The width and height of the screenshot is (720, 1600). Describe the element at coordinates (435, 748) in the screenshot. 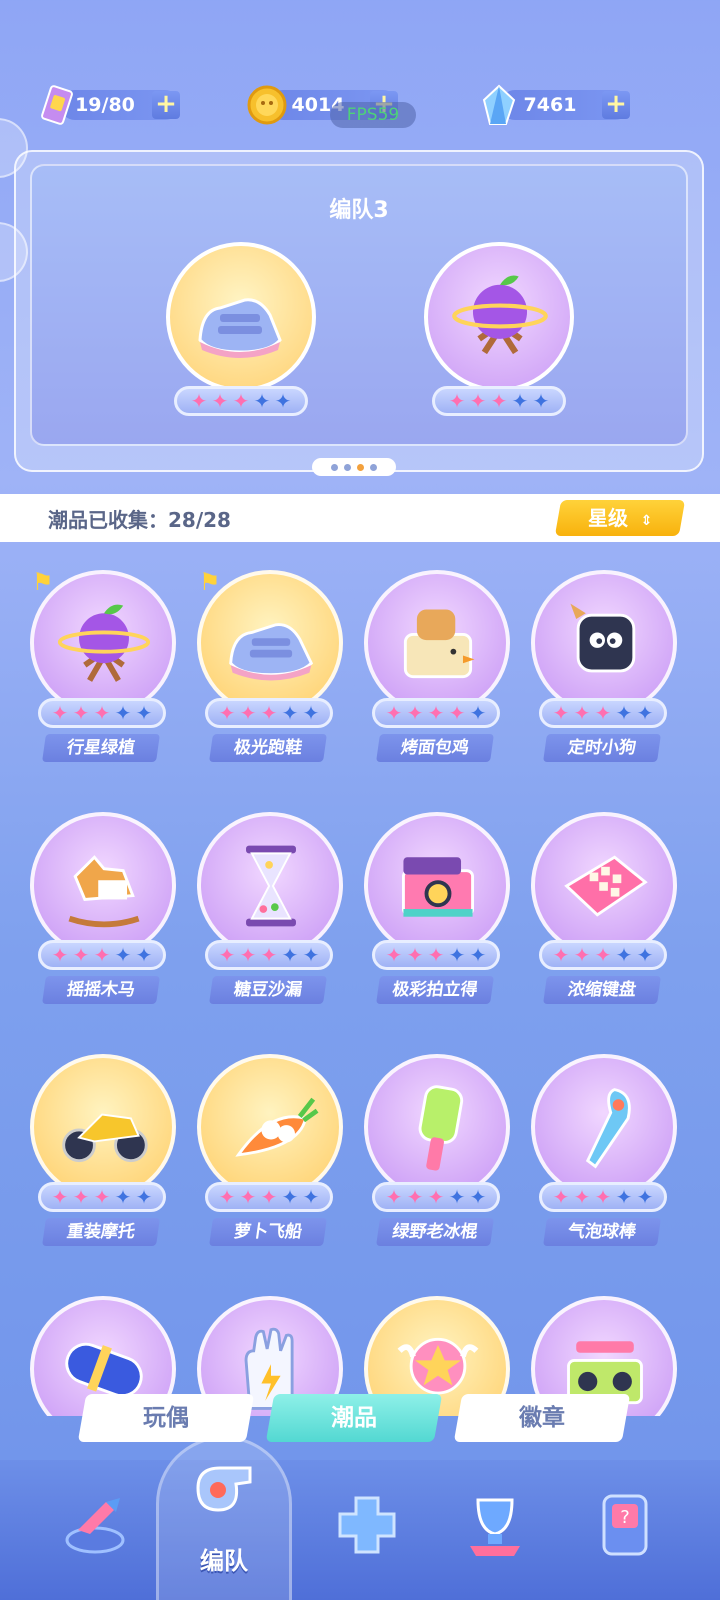

I see `item-name: 烤面包鸡` at that location.